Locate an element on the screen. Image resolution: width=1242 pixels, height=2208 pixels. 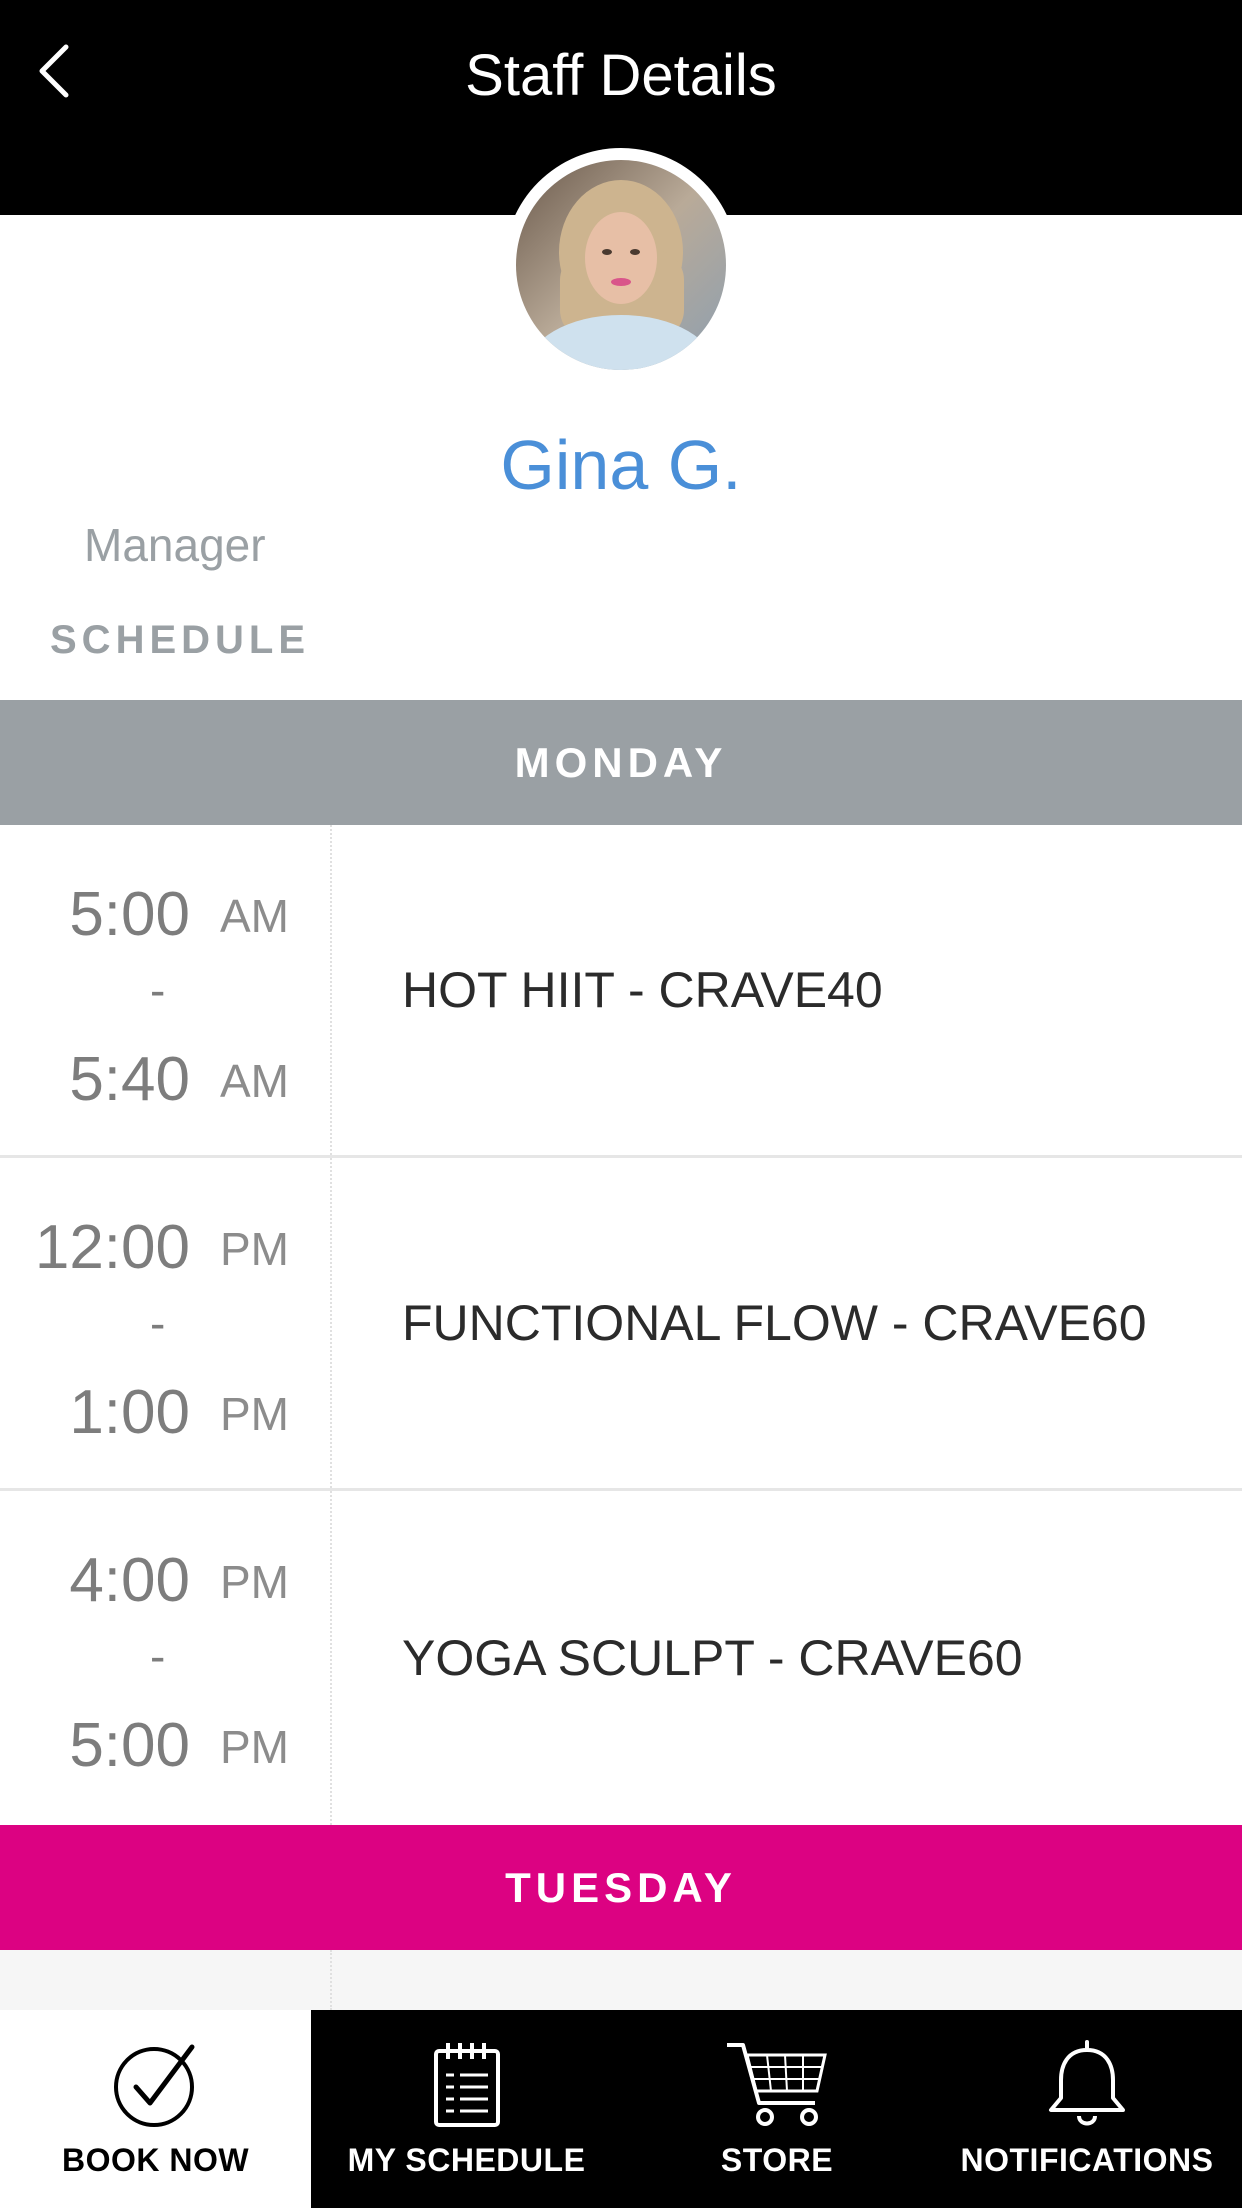
shopping-cart-icon is located at coordinates (777, 2085).